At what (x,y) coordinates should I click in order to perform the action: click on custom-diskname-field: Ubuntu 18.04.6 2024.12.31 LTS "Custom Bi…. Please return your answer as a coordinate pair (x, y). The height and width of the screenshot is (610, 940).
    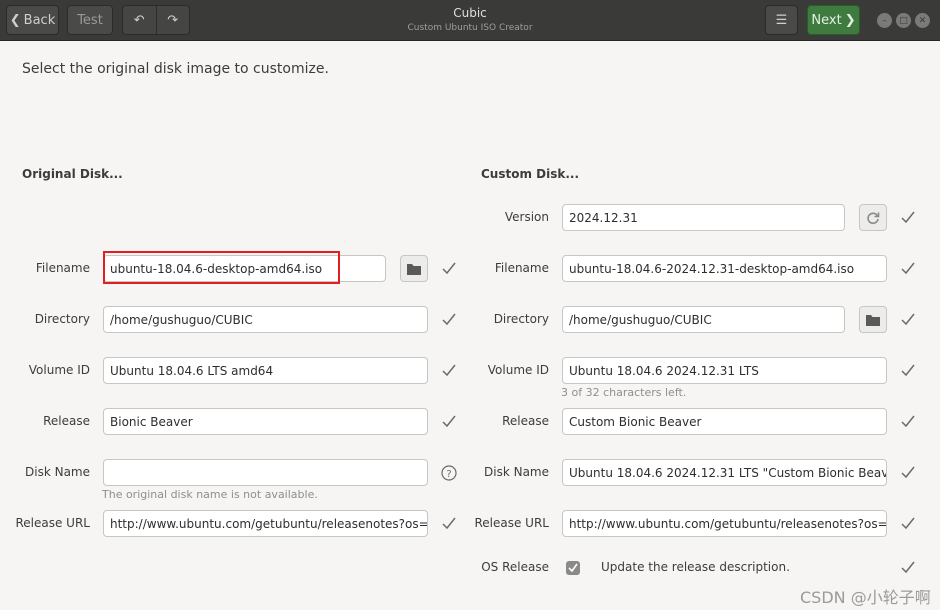
    Looking at the image, I should click on (724, 472).